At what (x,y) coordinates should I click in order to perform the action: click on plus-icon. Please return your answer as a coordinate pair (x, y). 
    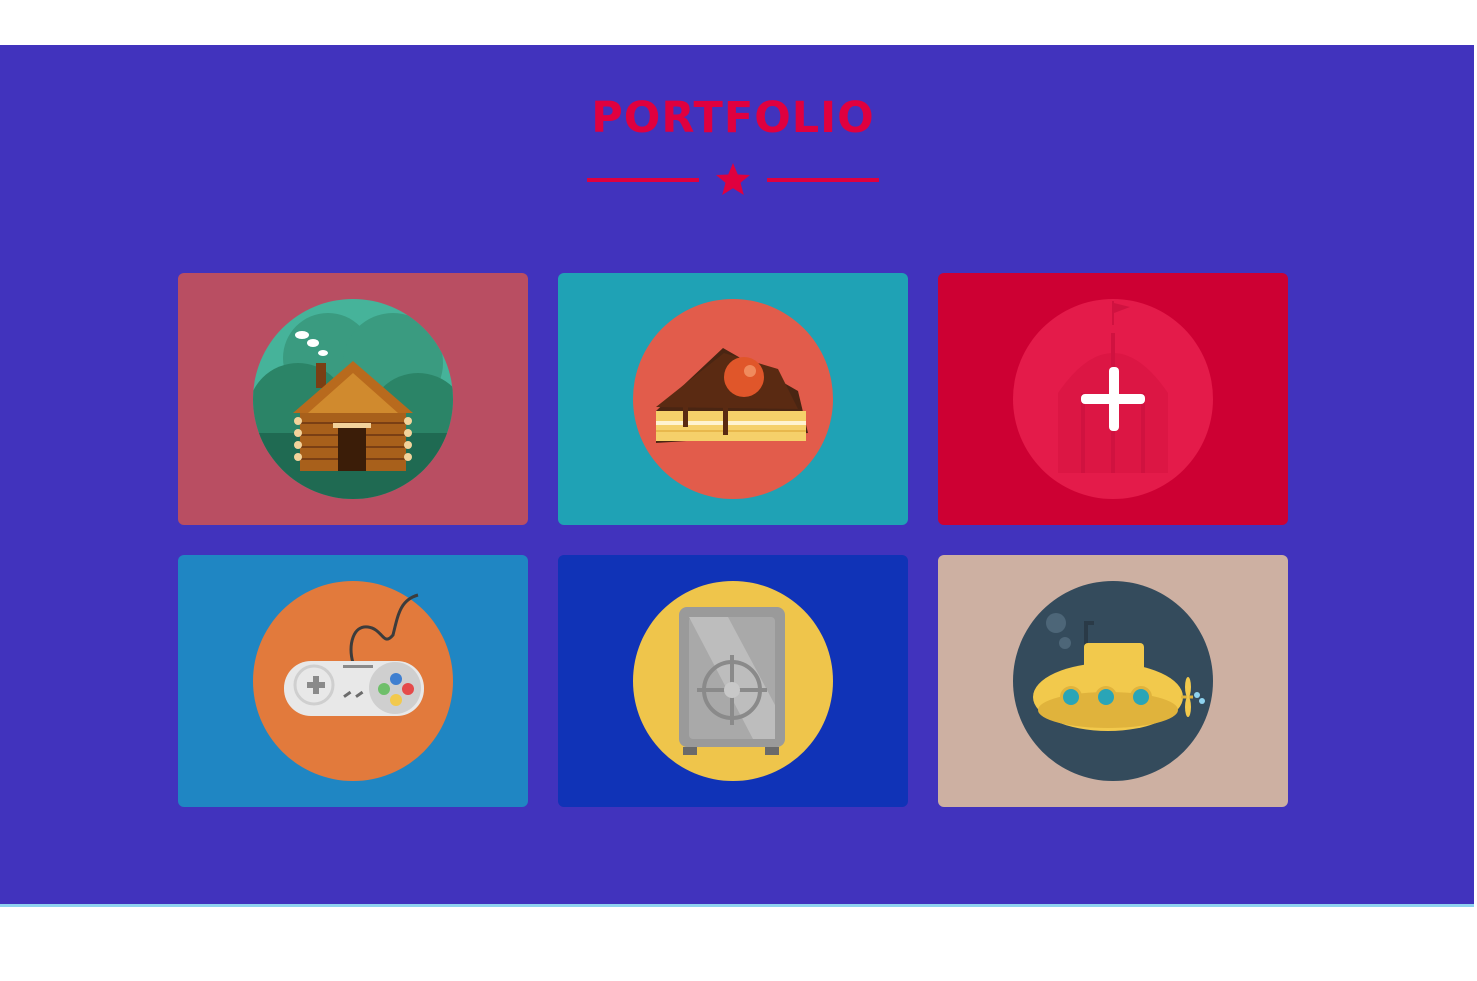
    Looking at the image, I should click on (1113, 399).